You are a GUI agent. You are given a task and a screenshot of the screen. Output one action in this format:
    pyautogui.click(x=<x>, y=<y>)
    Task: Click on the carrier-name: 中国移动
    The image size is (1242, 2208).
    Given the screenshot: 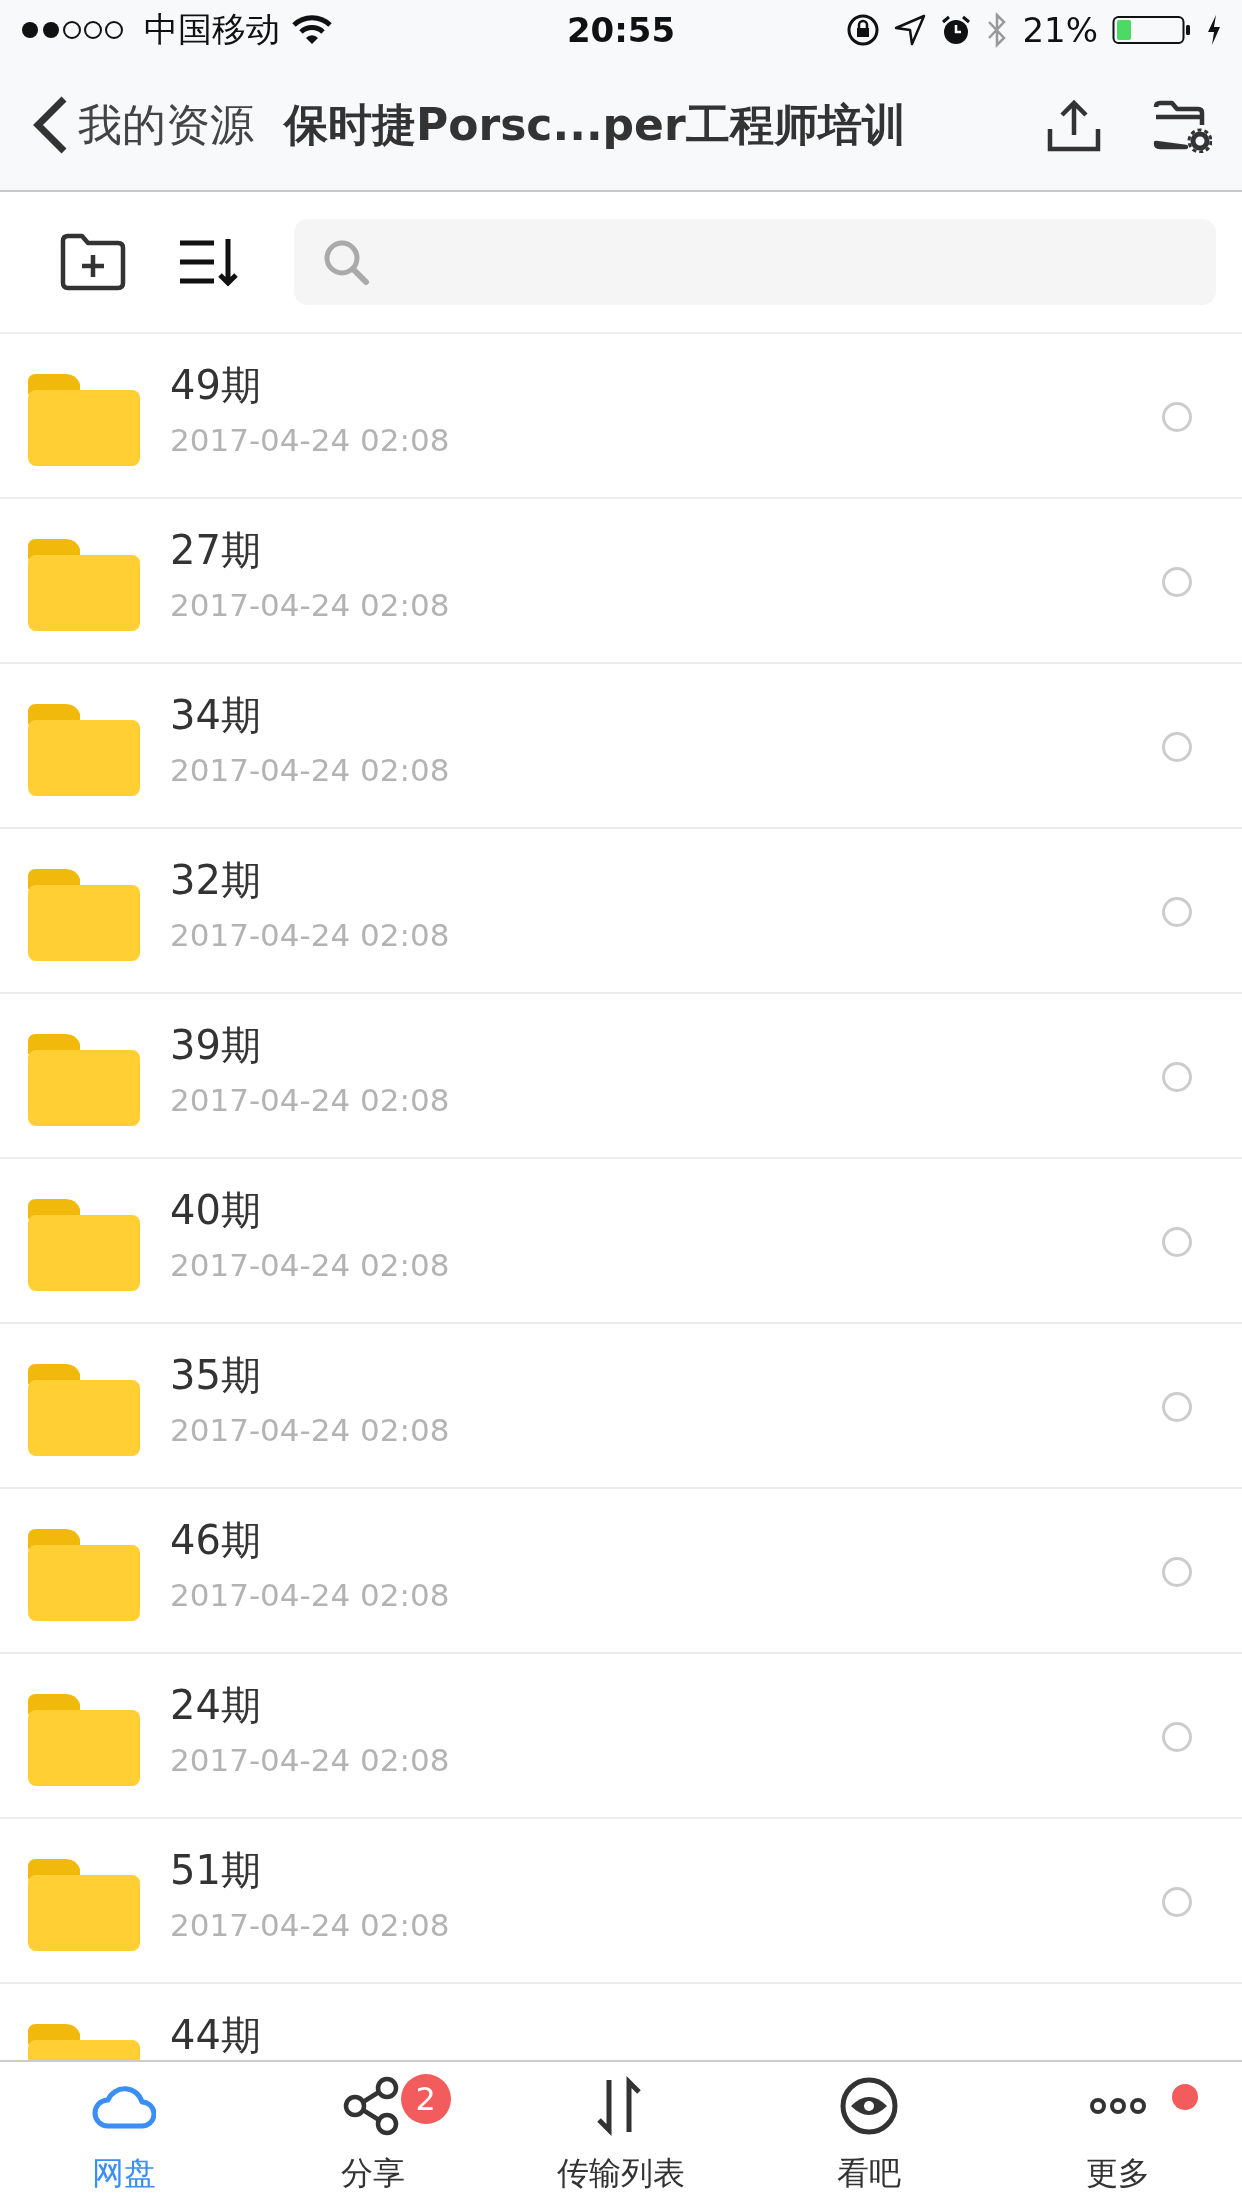 What is the action you would take?
    pyautogui.click(x=212, y=29)
    